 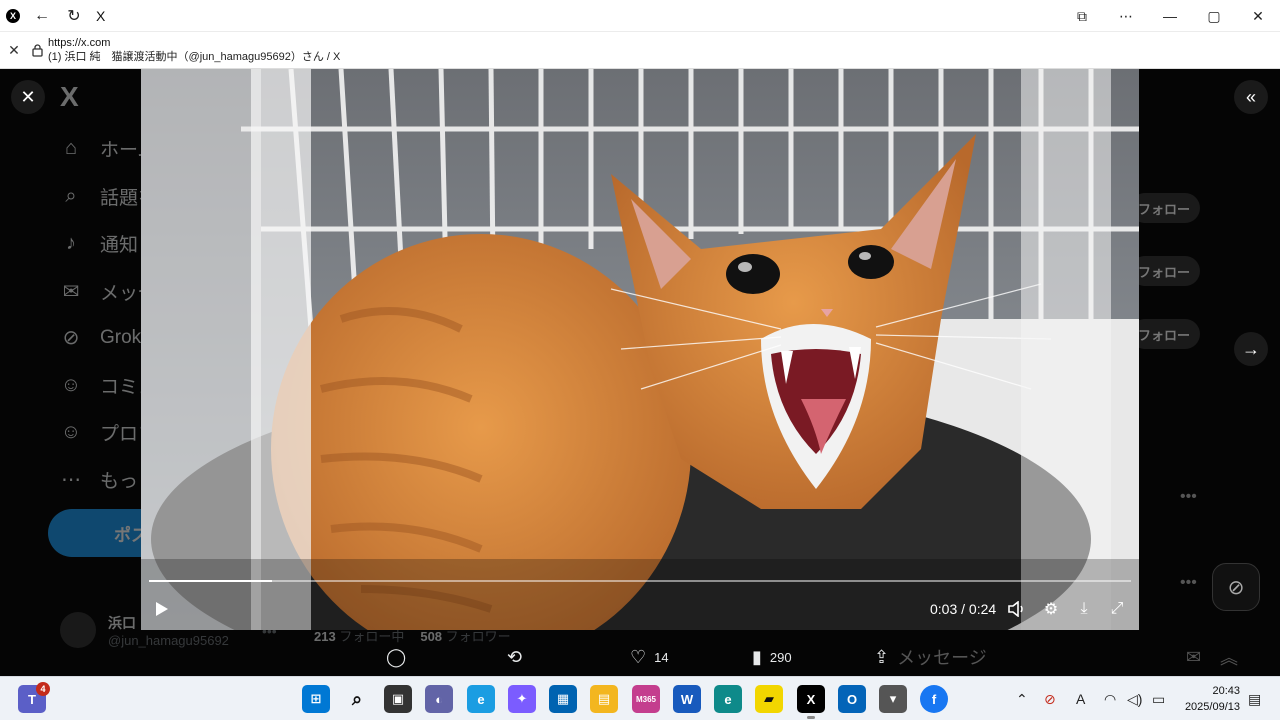 What do you see at coordinates (71, 432) in the screenshot?
I see `profile-icon: ☺` at bounding box center [71, 432].